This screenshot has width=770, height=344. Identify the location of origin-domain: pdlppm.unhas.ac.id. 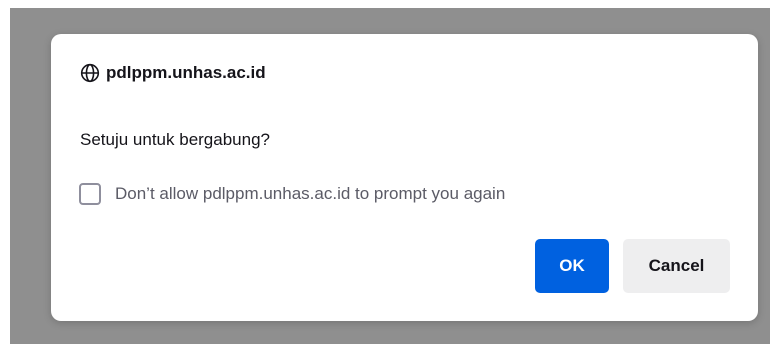
(186, 72).